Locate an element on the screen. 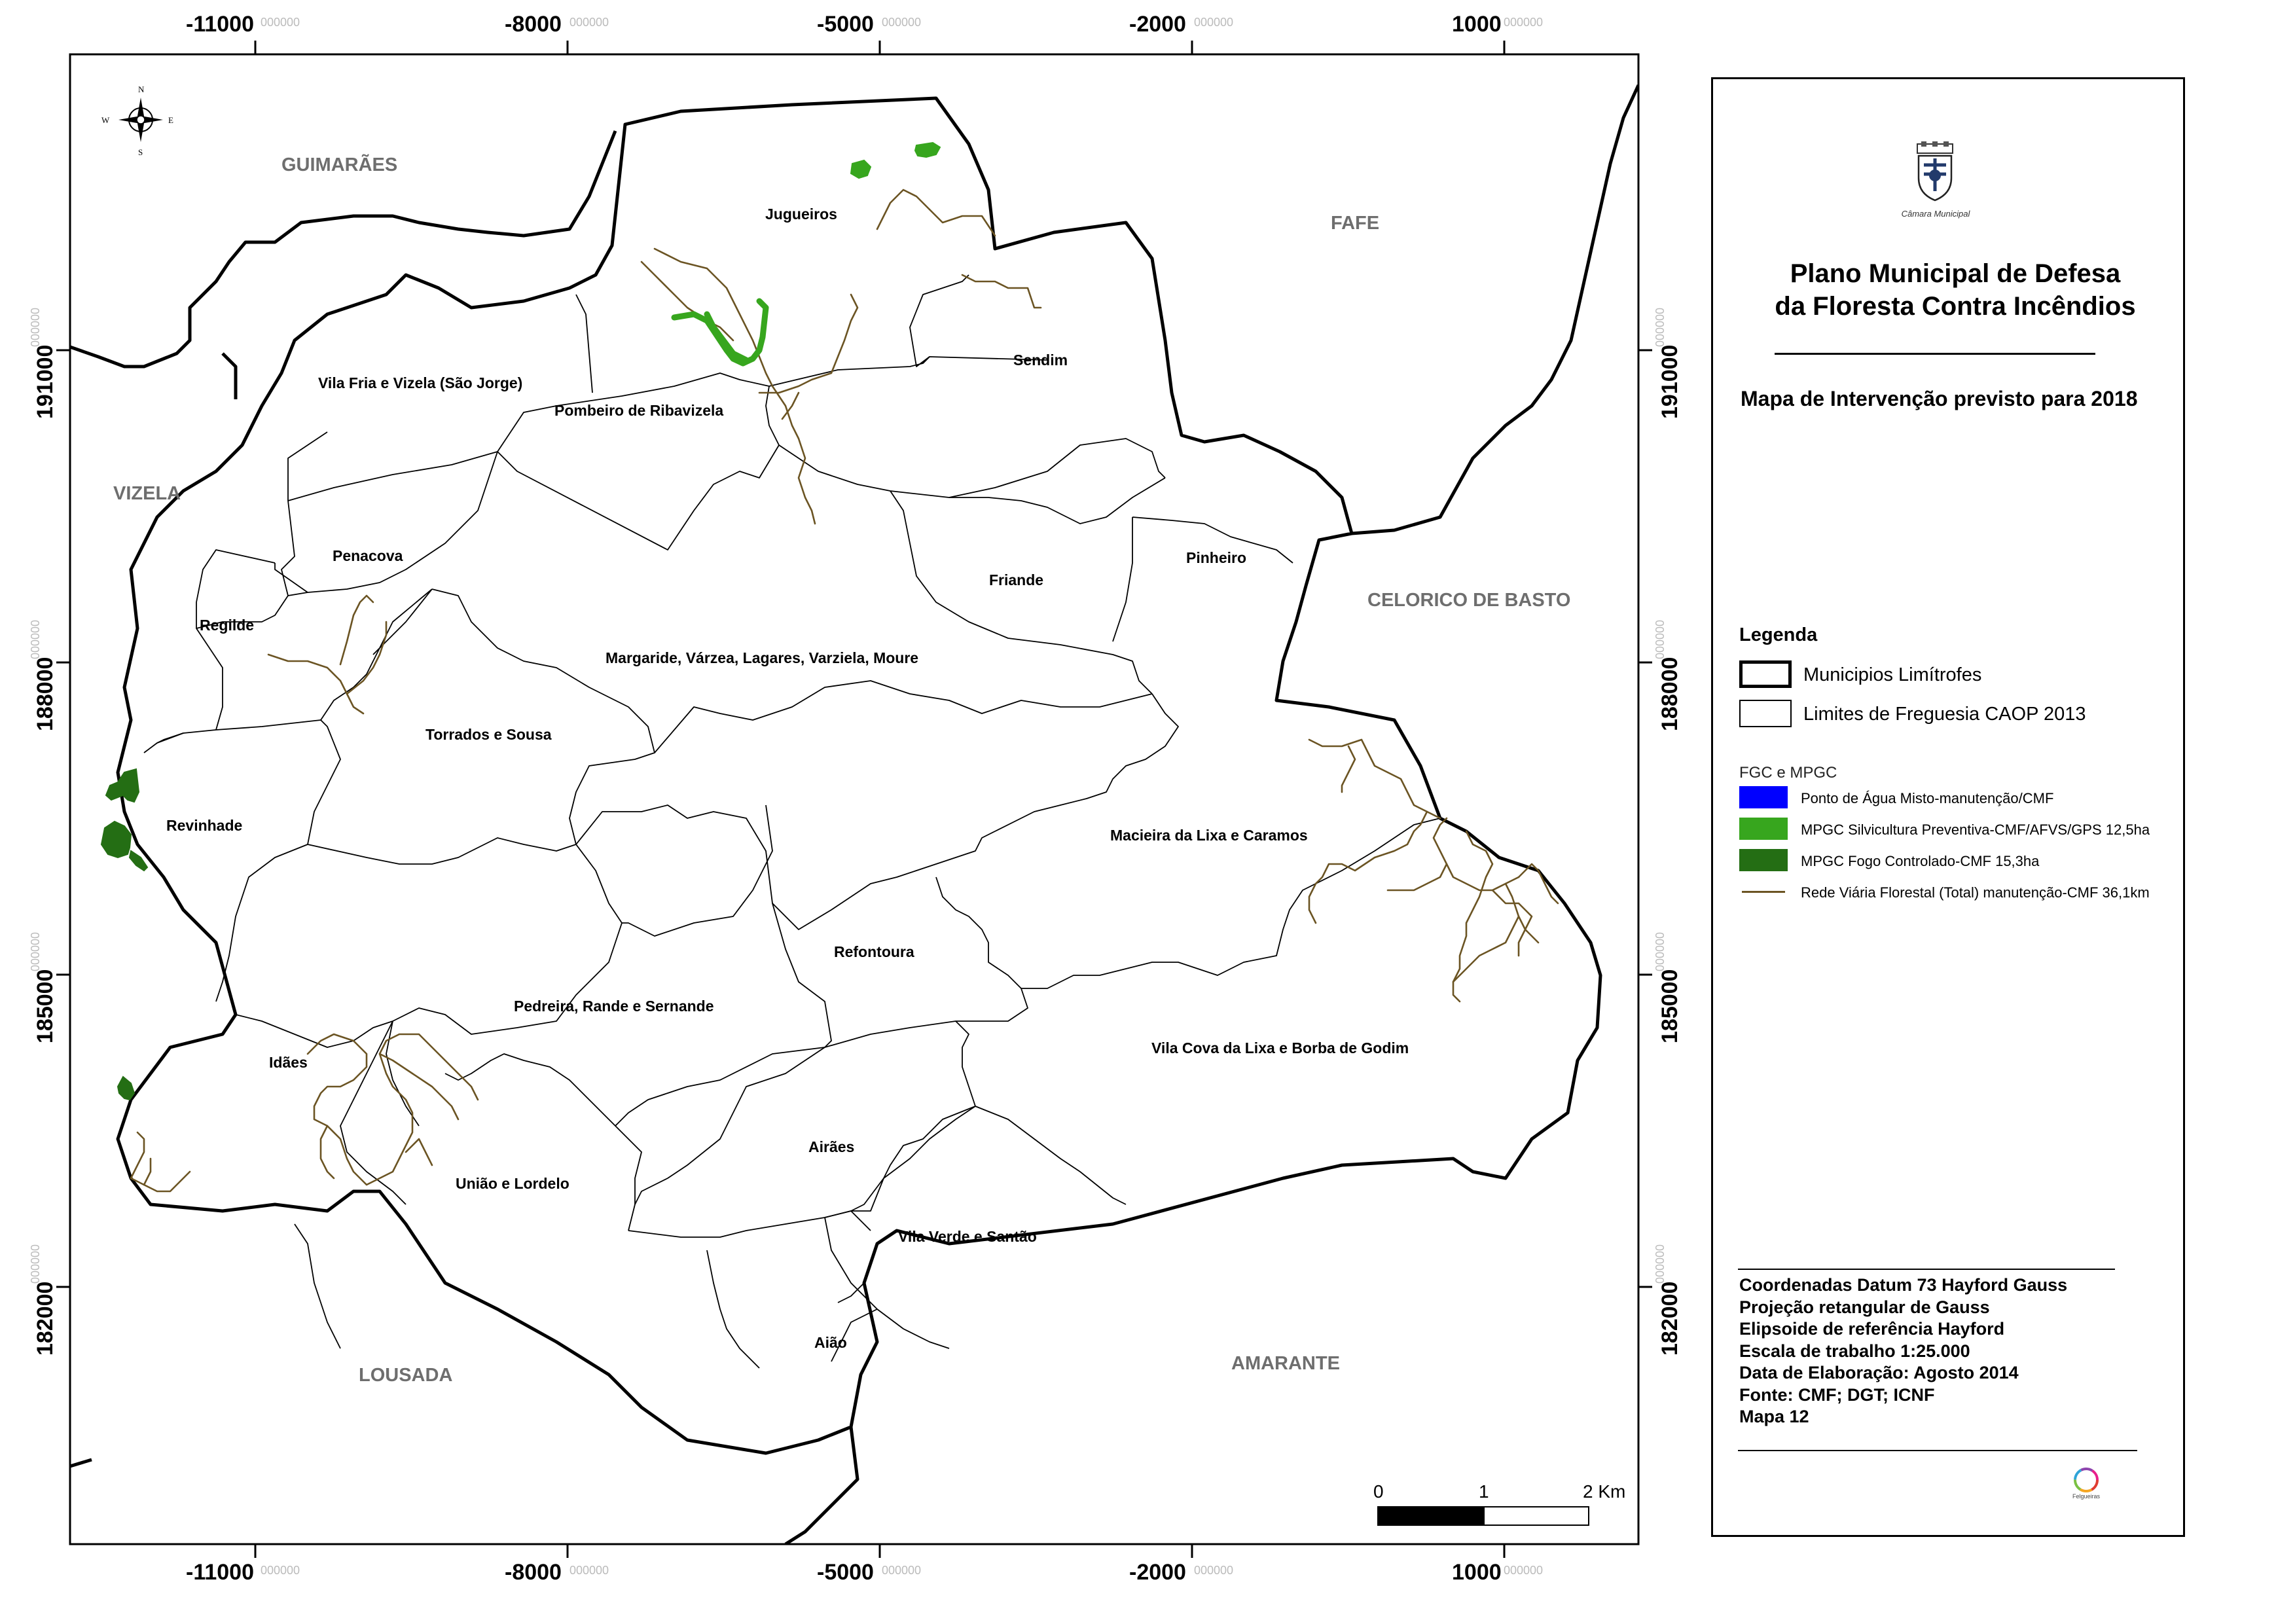 This screenshot has width=2295, height=1624. compass-s: S is located at coordinates (141, 152).